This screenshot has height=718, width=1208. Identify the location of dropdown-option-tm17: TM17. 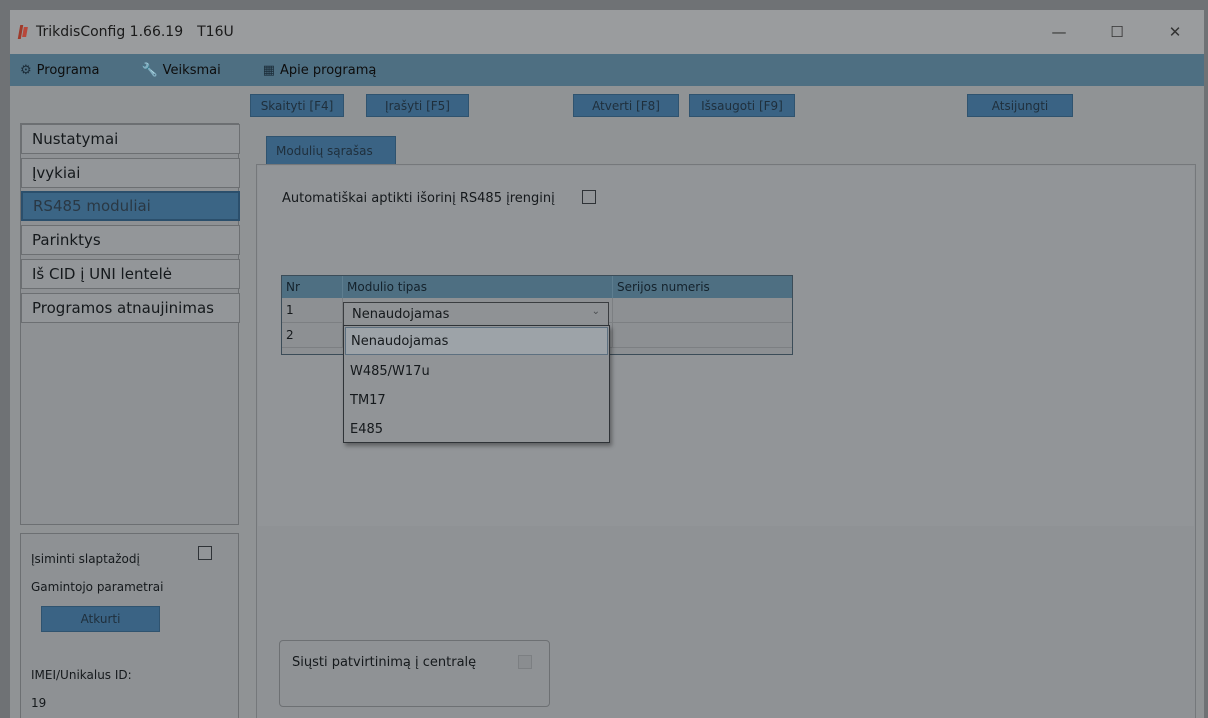
(476, 400).